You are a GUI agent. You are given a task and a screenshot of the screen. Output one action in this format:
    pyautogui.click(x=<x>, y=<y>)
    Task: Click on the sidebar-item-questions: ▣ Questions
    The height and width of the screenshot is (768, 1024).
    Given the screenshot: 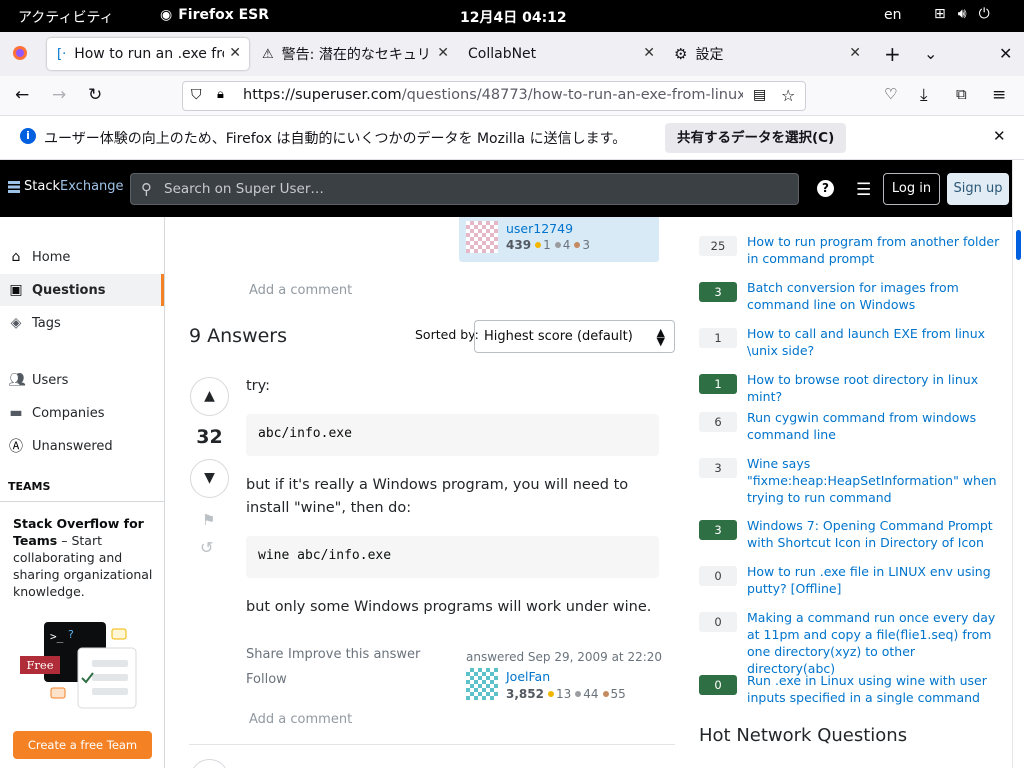 What is the action you would take?
    pyautogui.click(x=82, y=290)
    